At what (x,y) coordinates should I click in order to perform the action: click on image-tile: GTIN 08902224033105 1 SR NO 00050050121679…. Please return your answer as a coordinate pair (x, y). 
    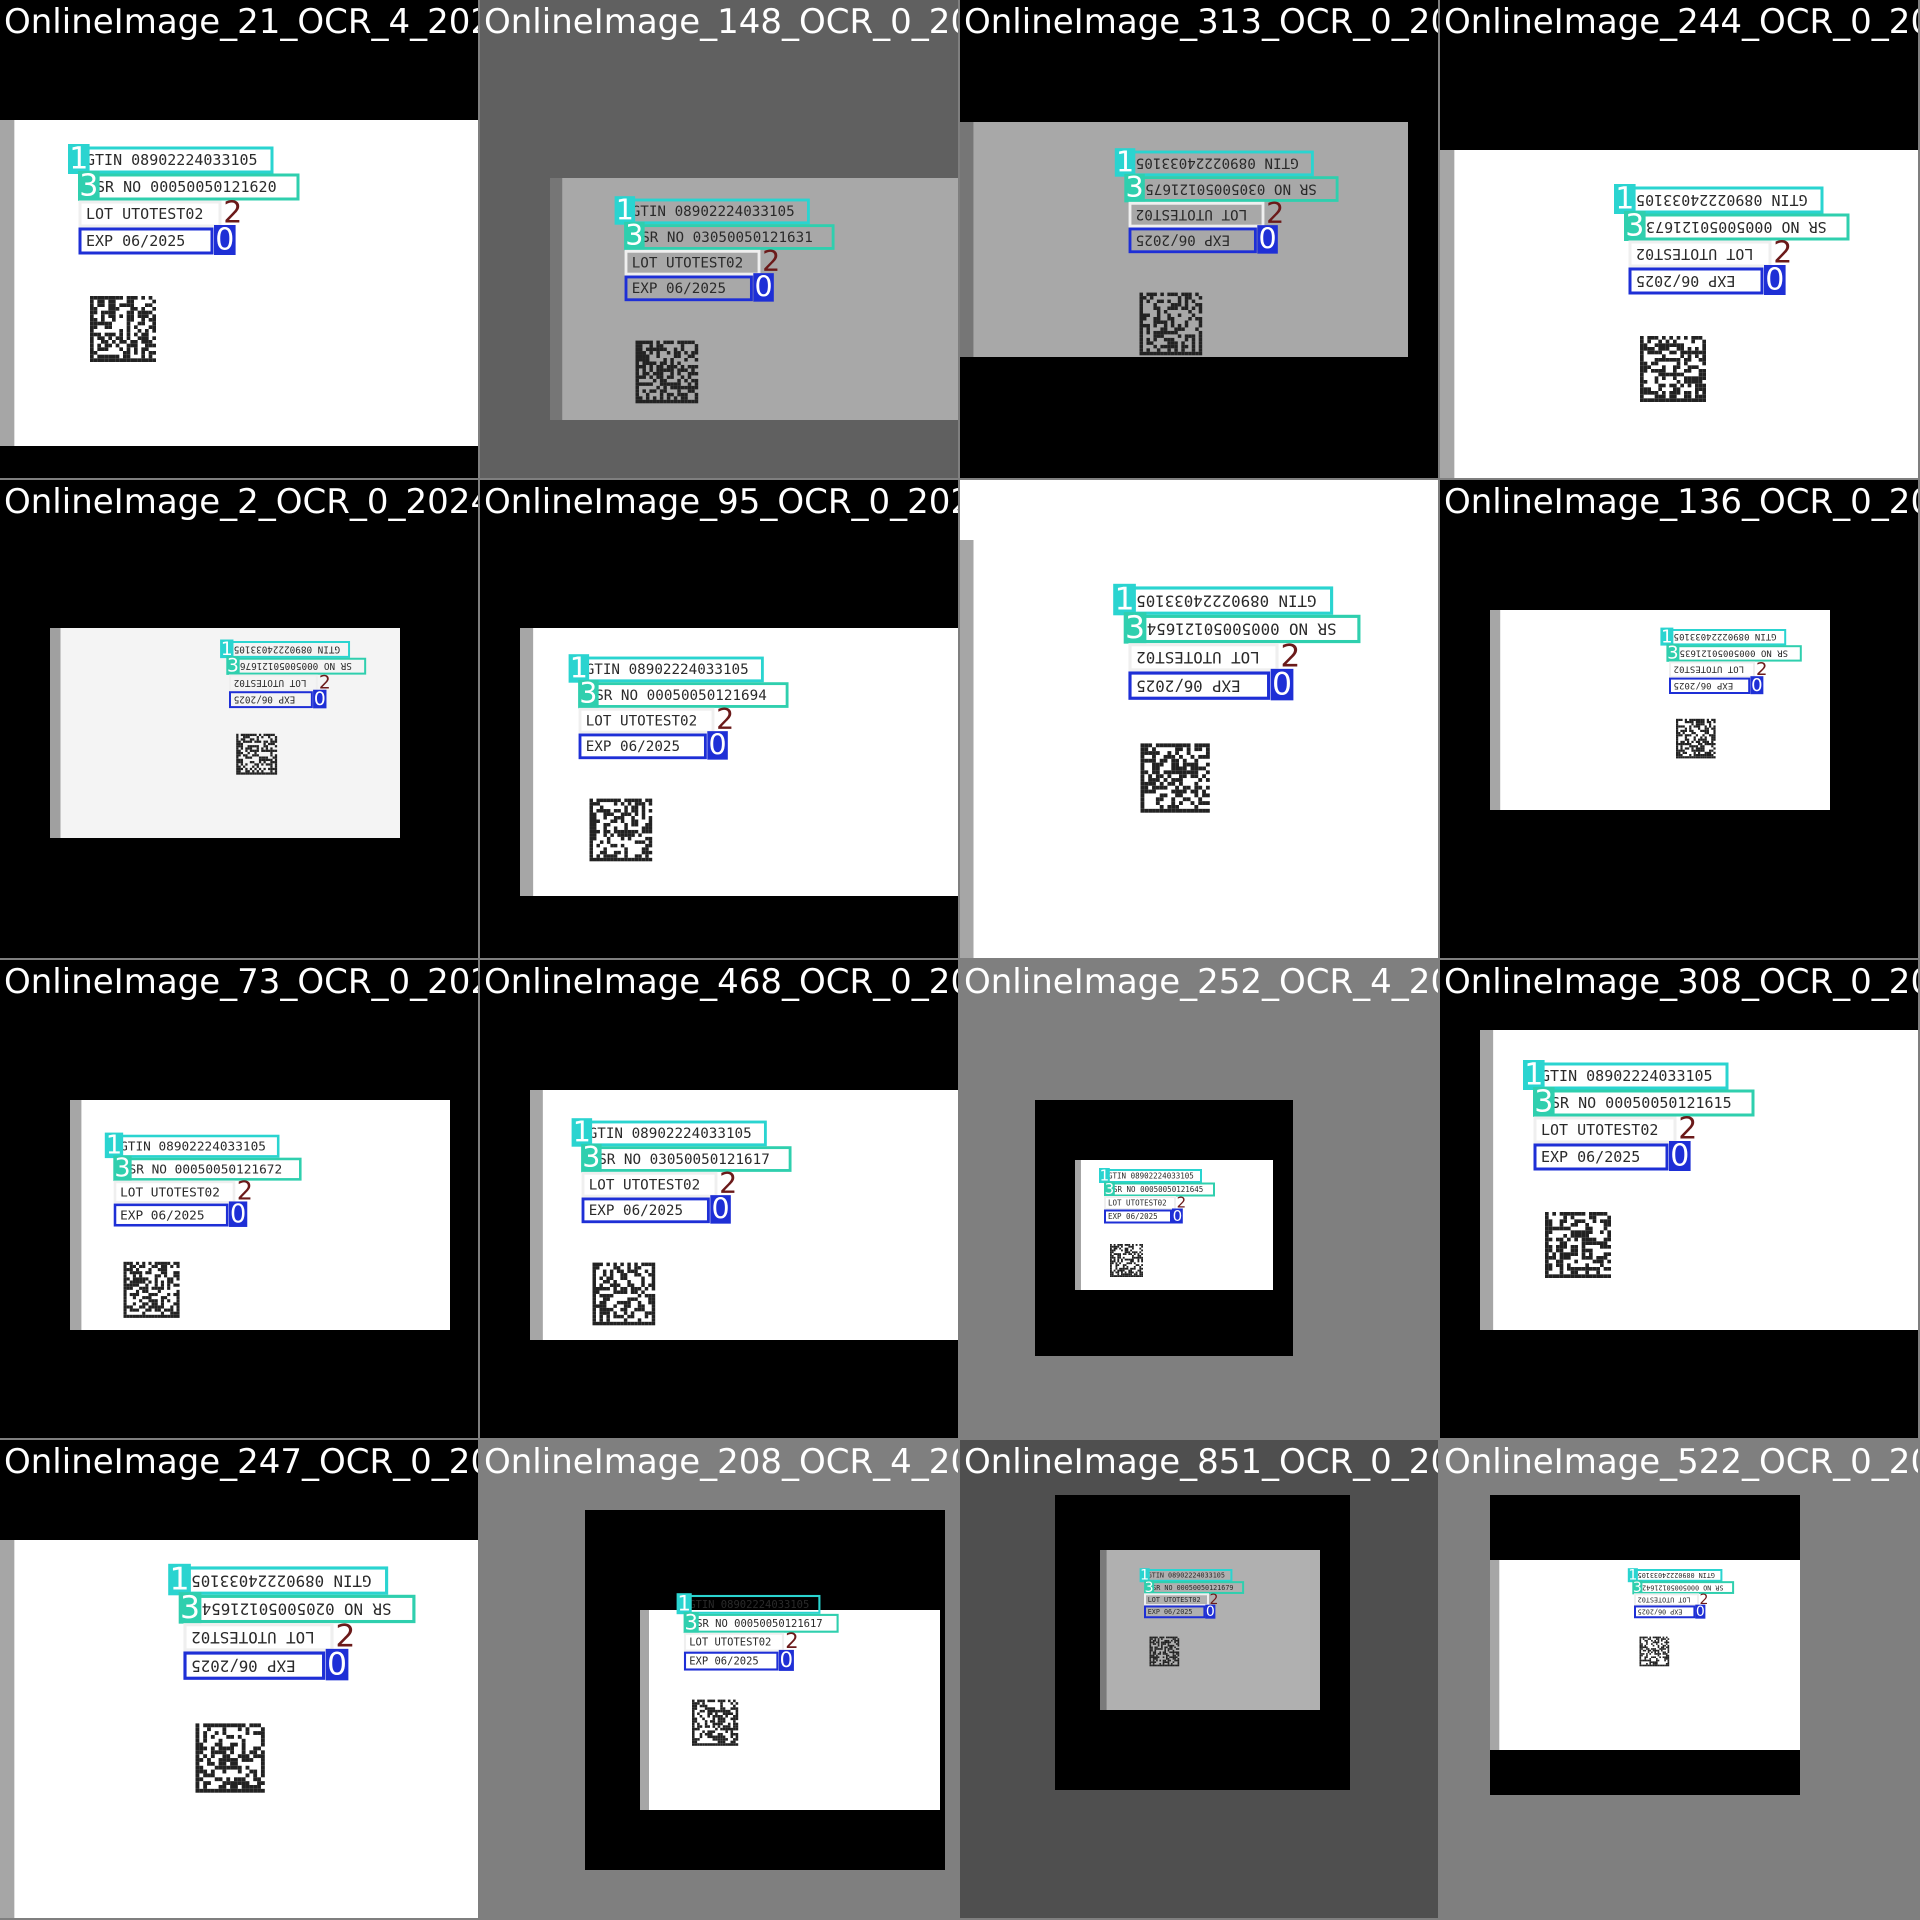
    Looking at the image, I should click on (1199, 1679).